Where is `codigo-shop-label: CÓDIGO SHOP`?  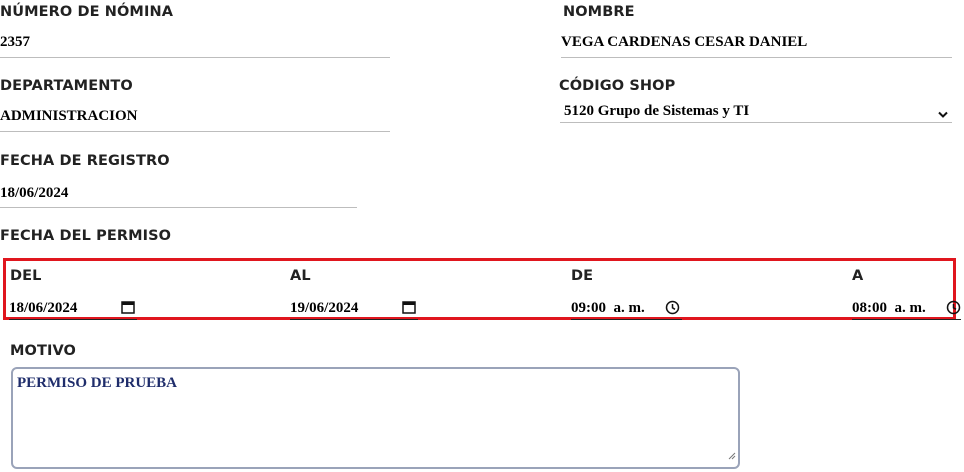
codigo-shop-label: CÓDIGO SHOP is located at coordinates (617, 86).